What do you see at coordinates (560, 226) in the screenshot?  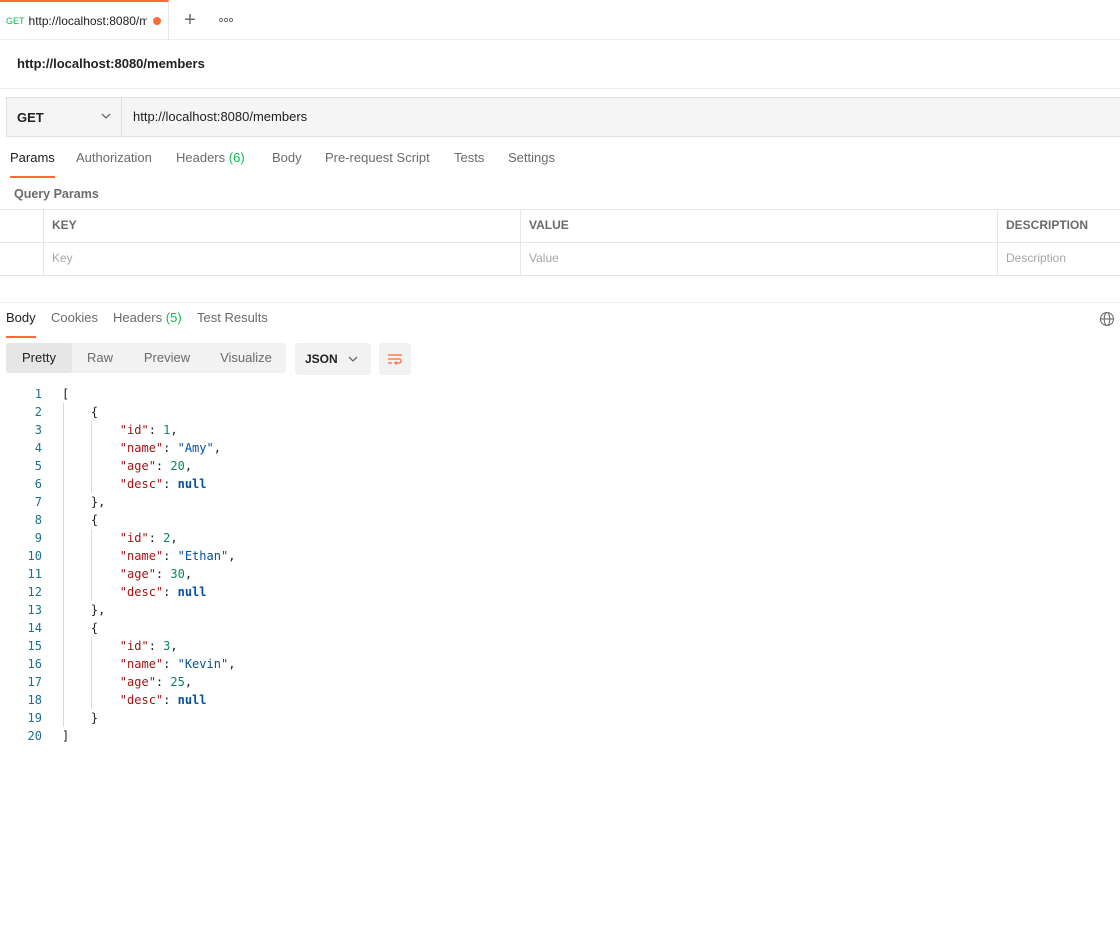 I see `table-header-row: KEY VALUE DESCRIPTION` at bounding box center [560, 226].